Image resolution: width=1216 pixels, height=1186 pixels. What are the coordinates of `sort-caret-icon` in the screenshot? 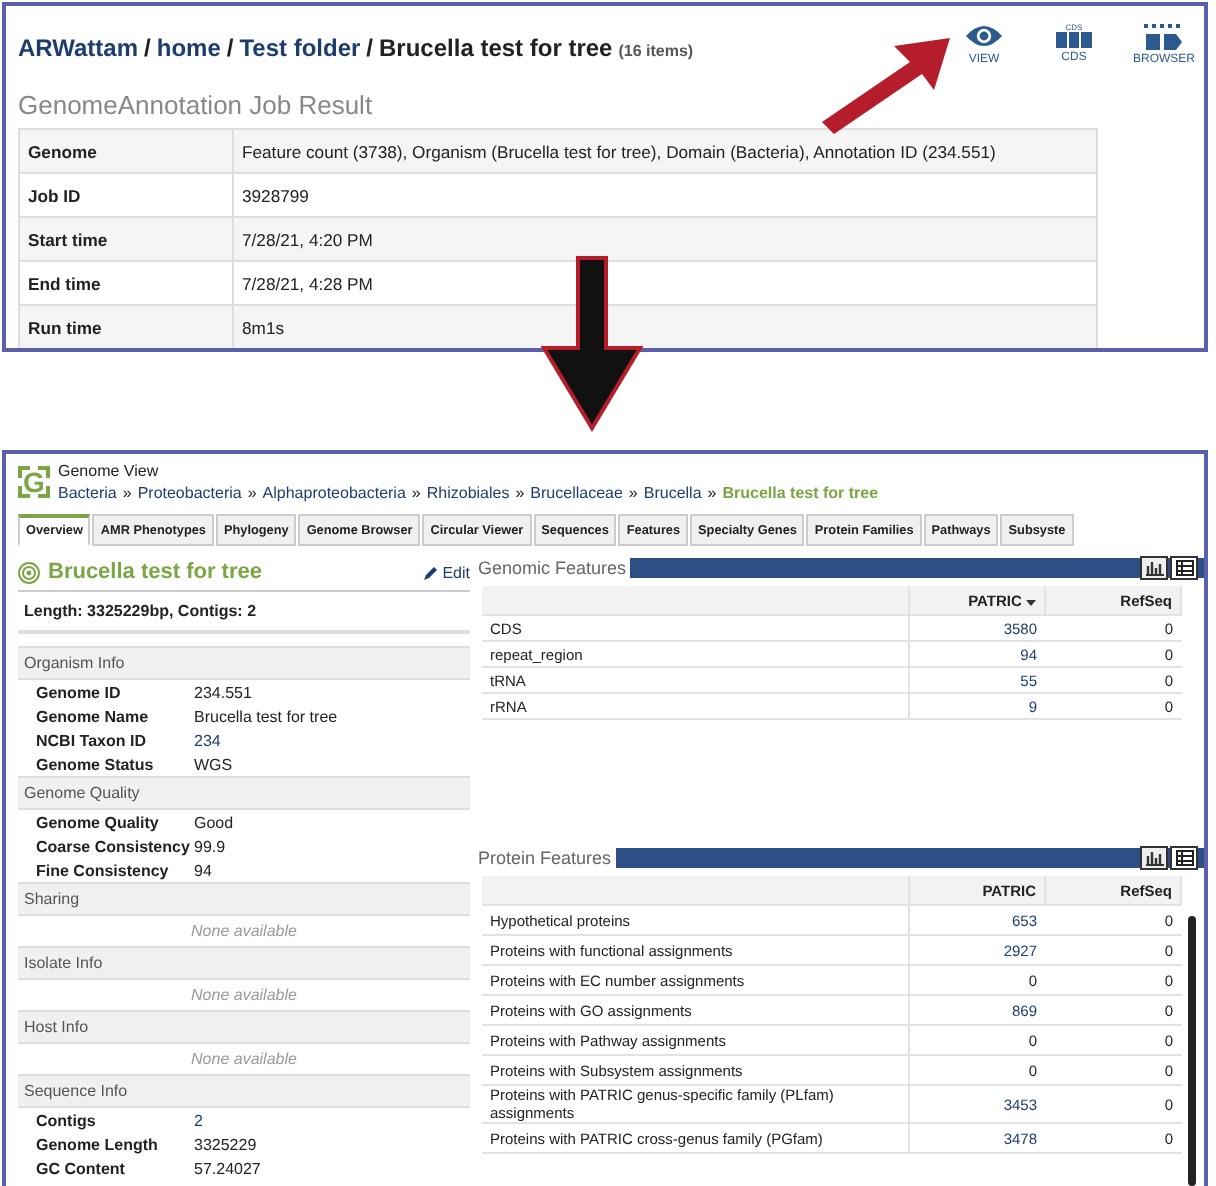 It's located at (1031, 602).